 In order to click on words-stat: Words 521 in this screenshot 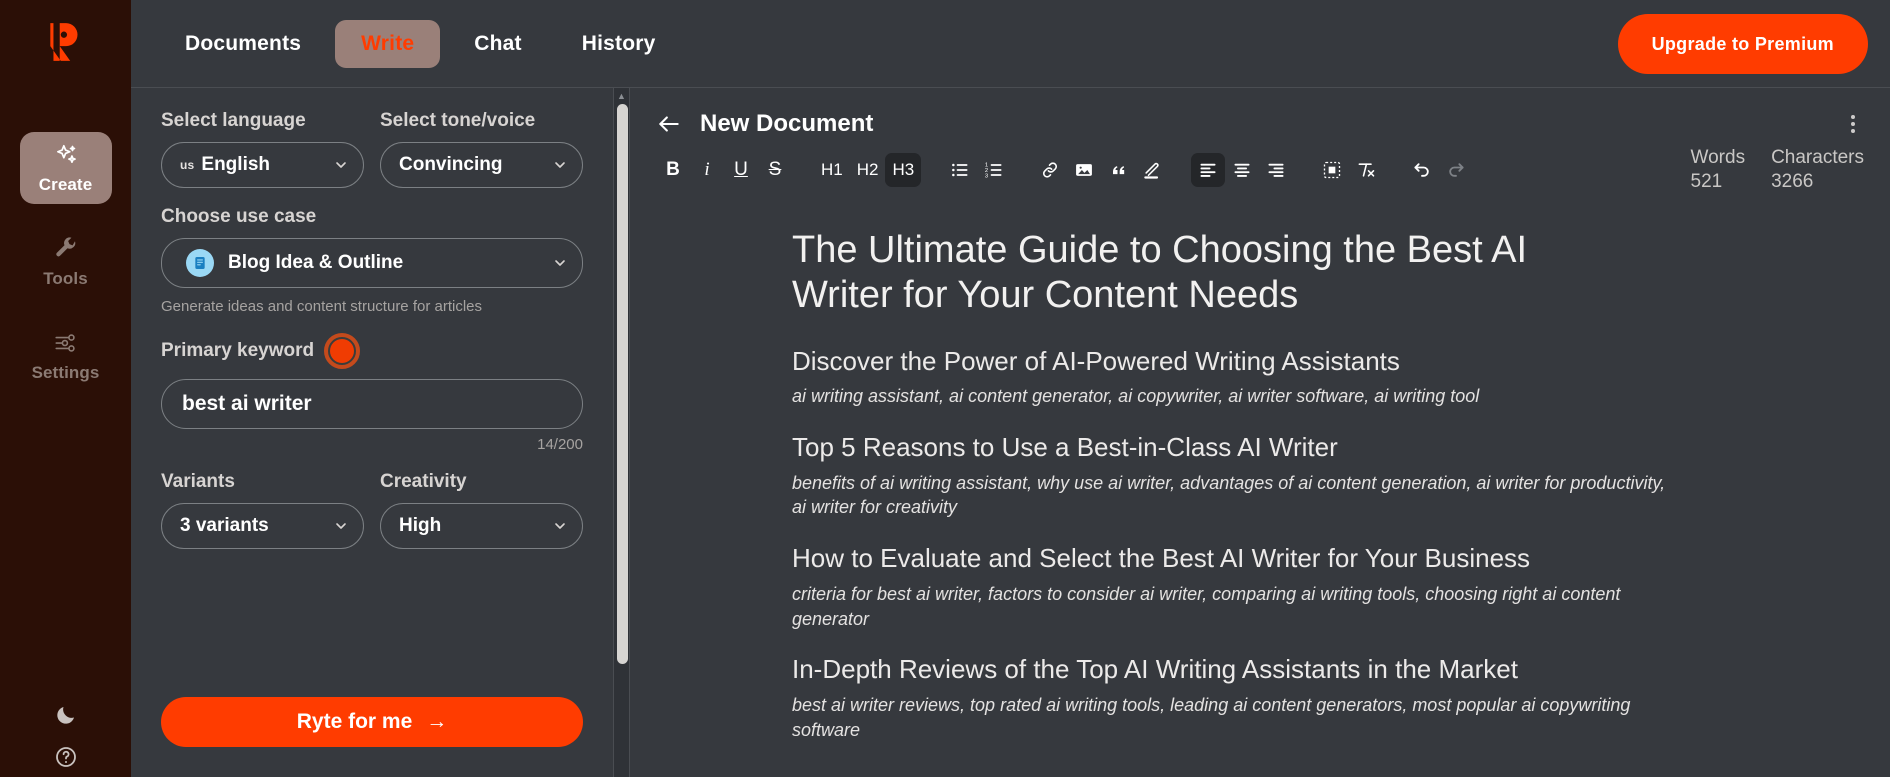, I will do `click(1718, 170)`.